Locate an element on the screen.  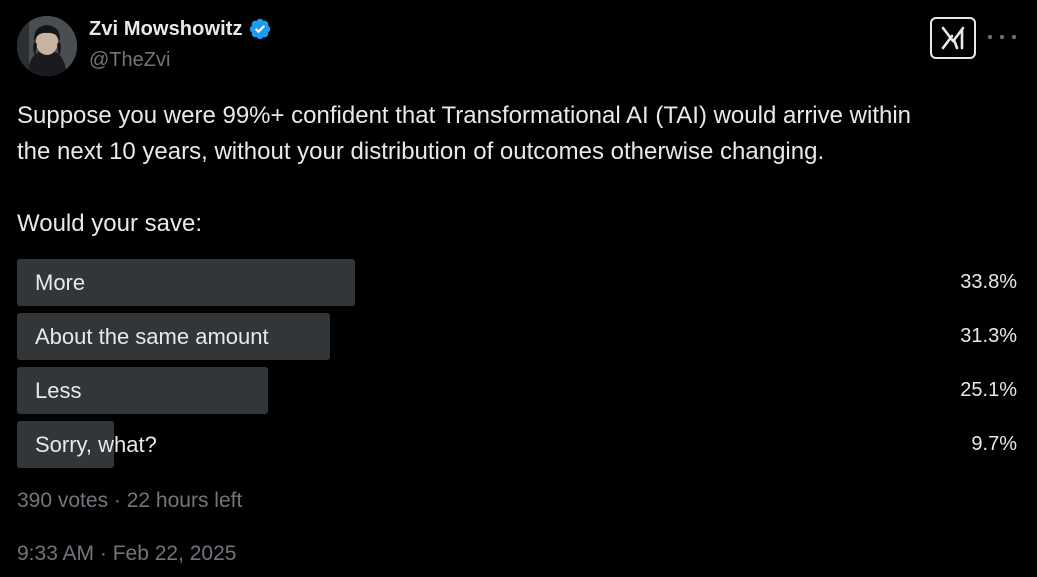
poll-option-percent: 25.1% is located at coordinates (988, 390).